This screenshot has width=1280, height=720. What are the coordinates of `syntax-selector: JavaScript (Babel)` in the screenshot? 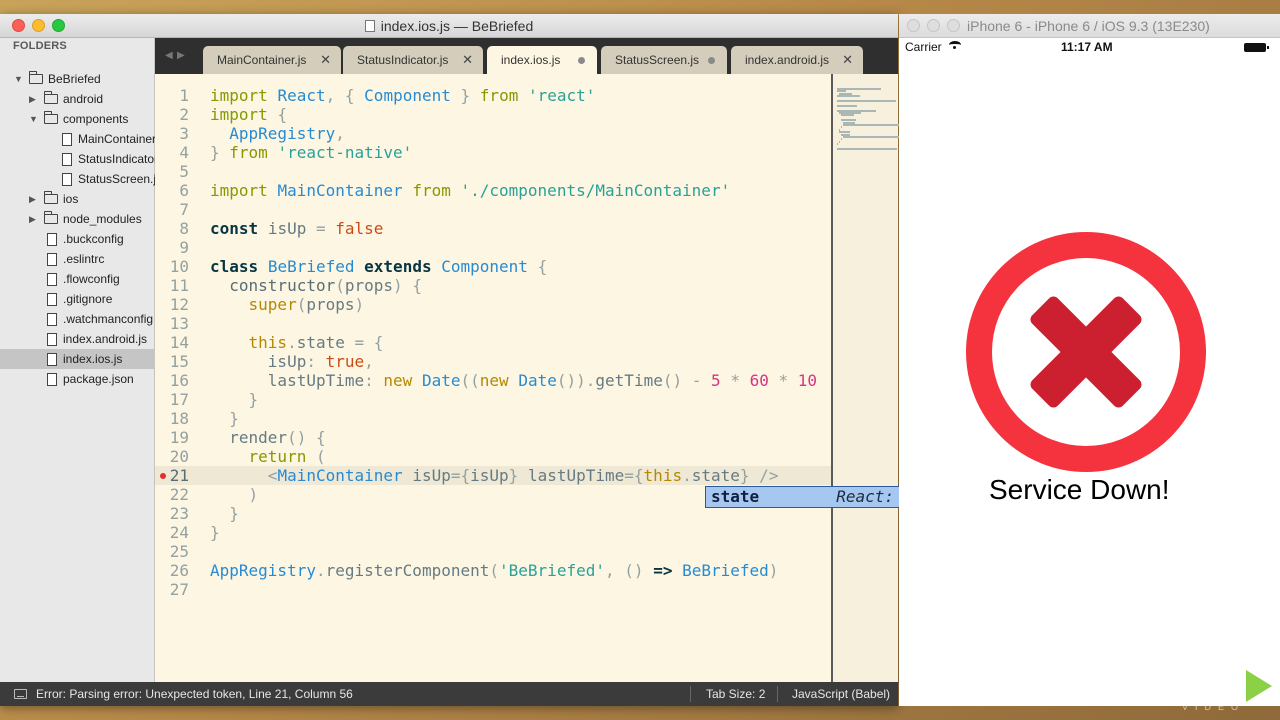 It's located at (841, 694).